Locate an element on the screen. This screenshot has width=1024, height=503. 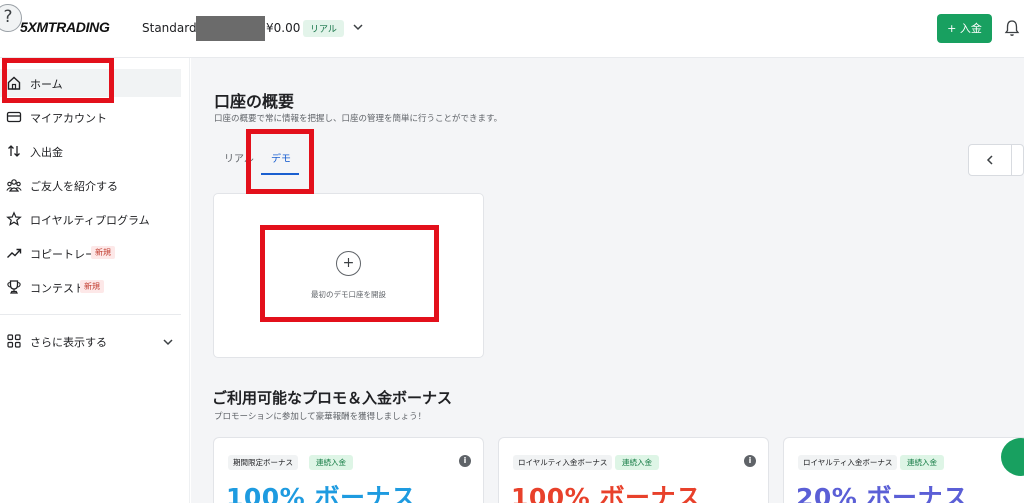
card-icon is located at coordinates (14, 117).